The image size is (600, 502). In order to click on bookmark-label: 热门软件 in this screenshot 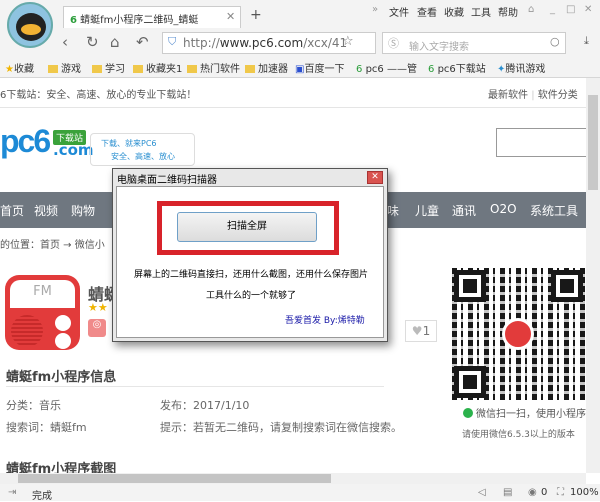, I will do `click(220, 69)`.